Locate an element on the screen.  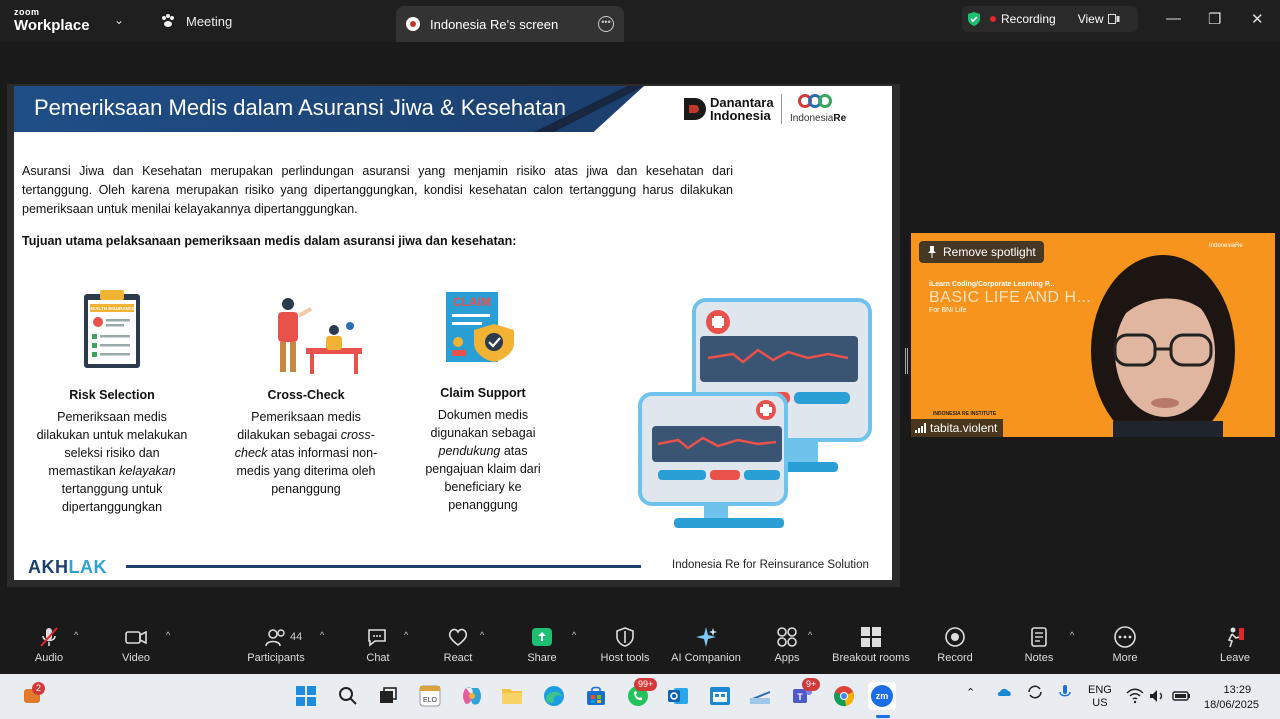
heart-icon is located at coordinates (458, 637).